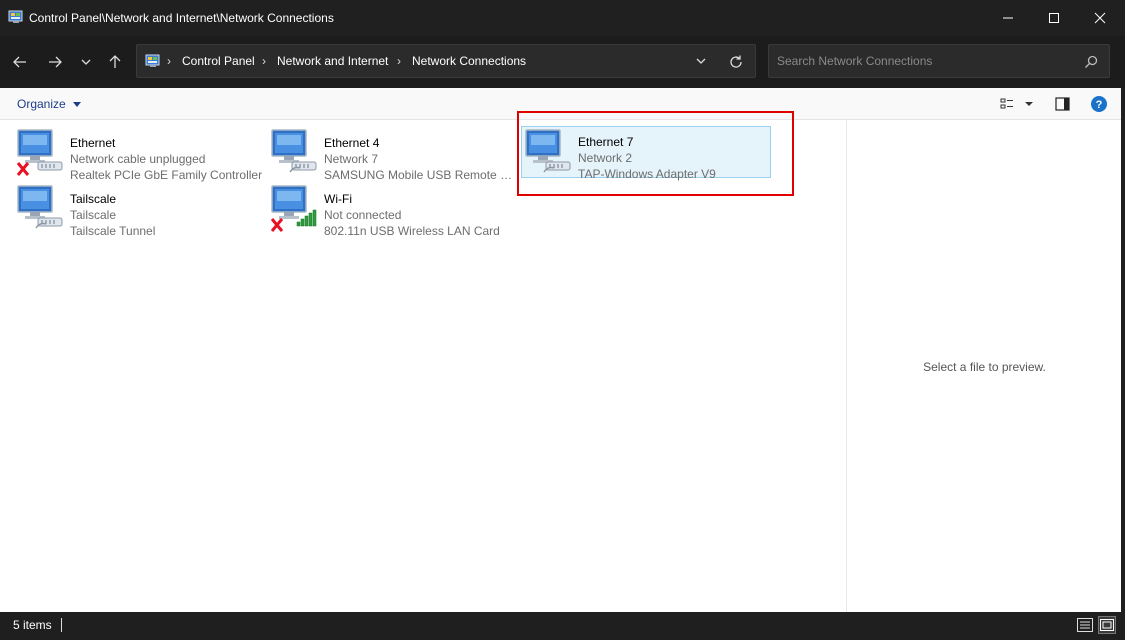  I want to click on organize-label: Organize, so click(41, 104).